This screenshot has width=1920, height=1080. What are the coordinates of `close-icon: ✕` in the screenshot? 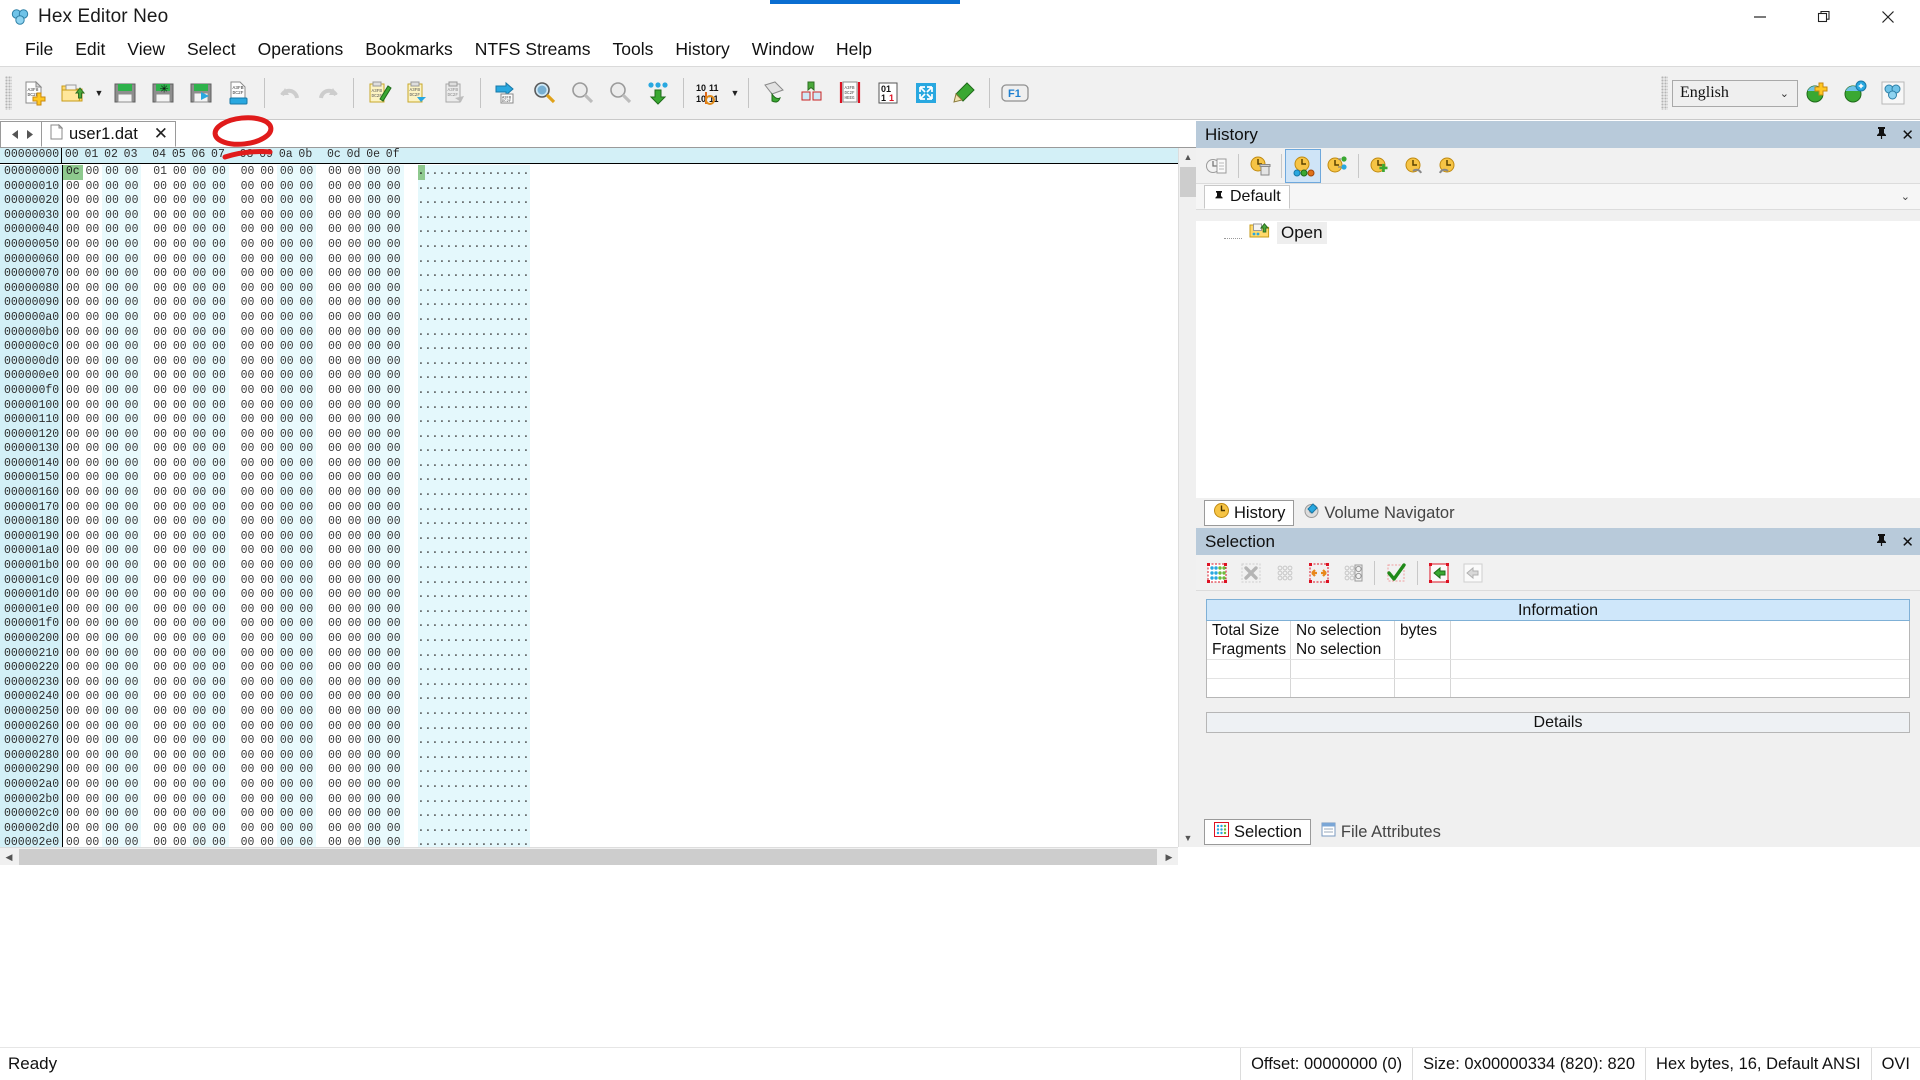 It's located at (161, 134).